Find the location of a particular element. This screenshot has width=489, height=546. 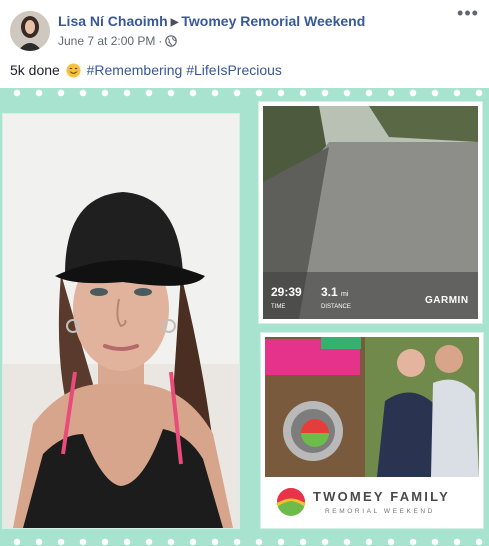

more-options-button: ••• is located at coordinates (468, 15).